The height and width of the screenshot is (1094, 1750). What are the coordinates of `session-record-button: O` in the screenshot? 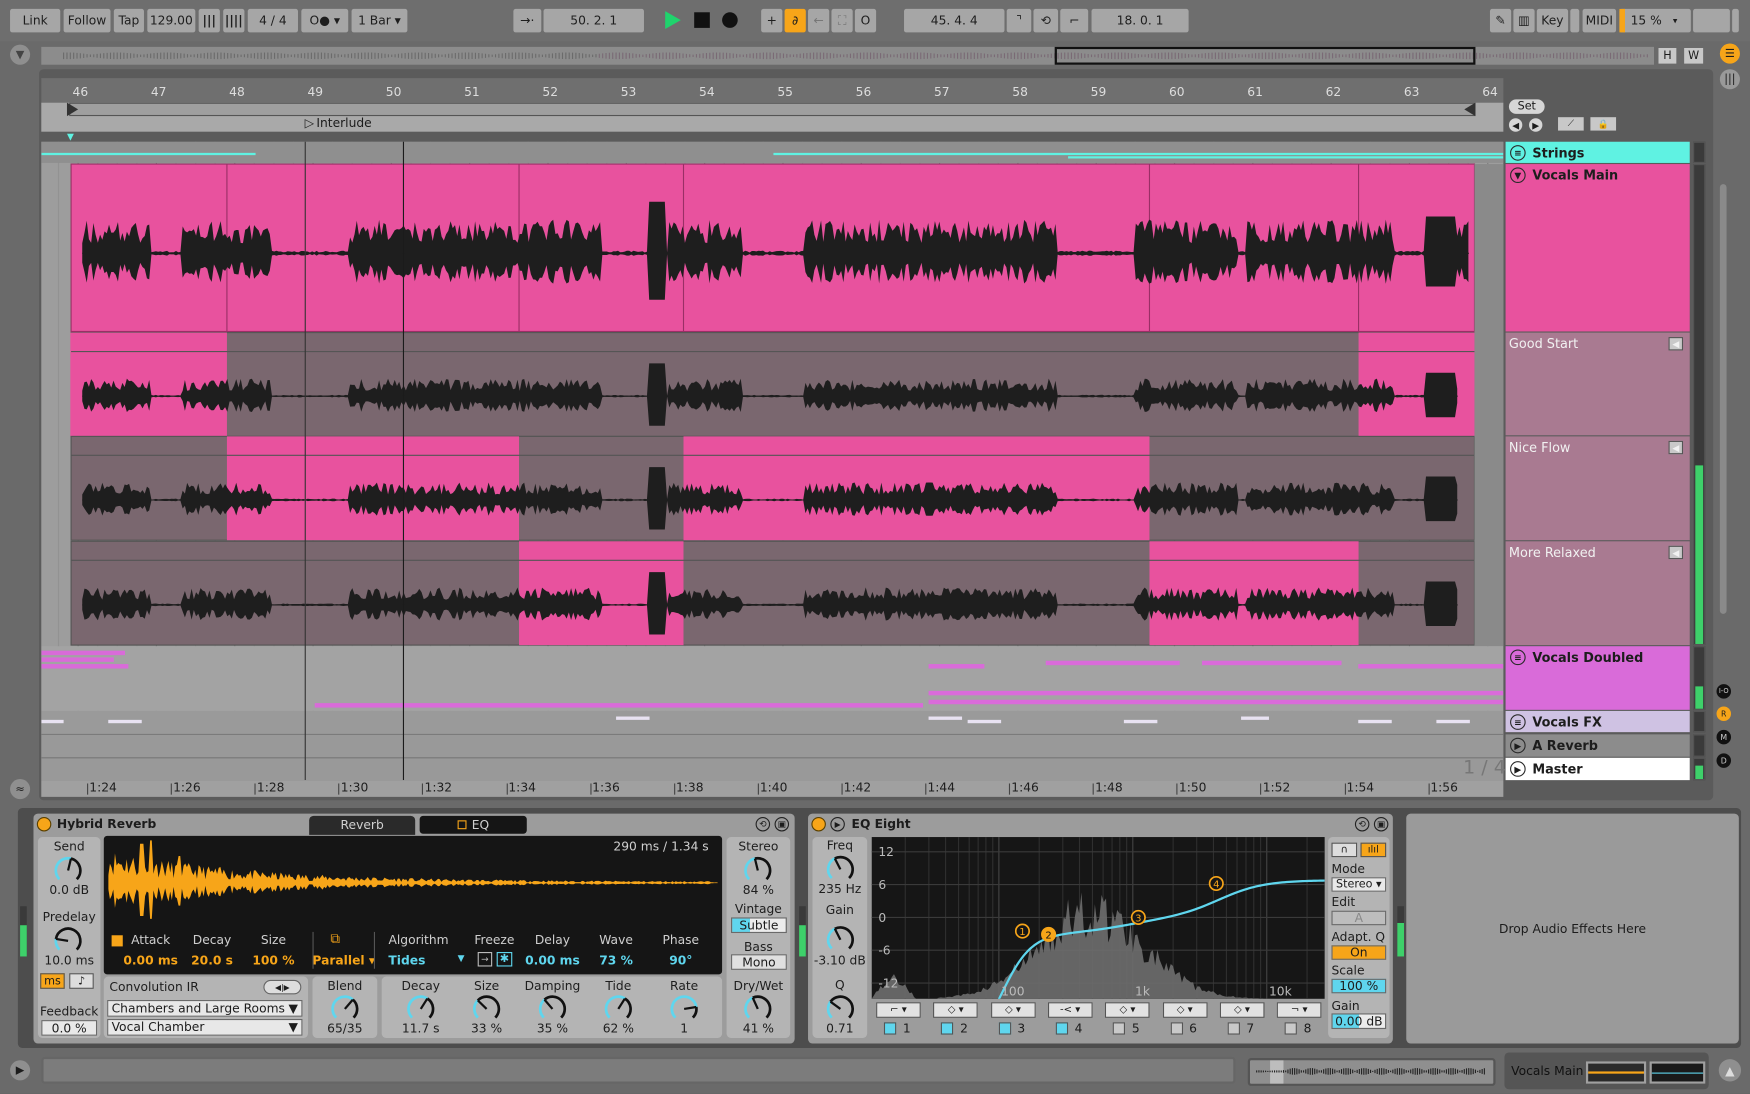 It's located at (865, 20).